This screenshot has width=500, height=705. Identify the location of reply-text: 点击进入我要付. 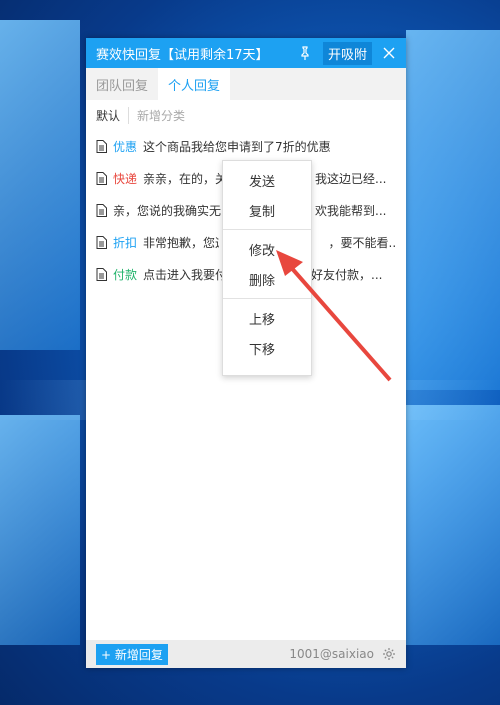
(184, 274).